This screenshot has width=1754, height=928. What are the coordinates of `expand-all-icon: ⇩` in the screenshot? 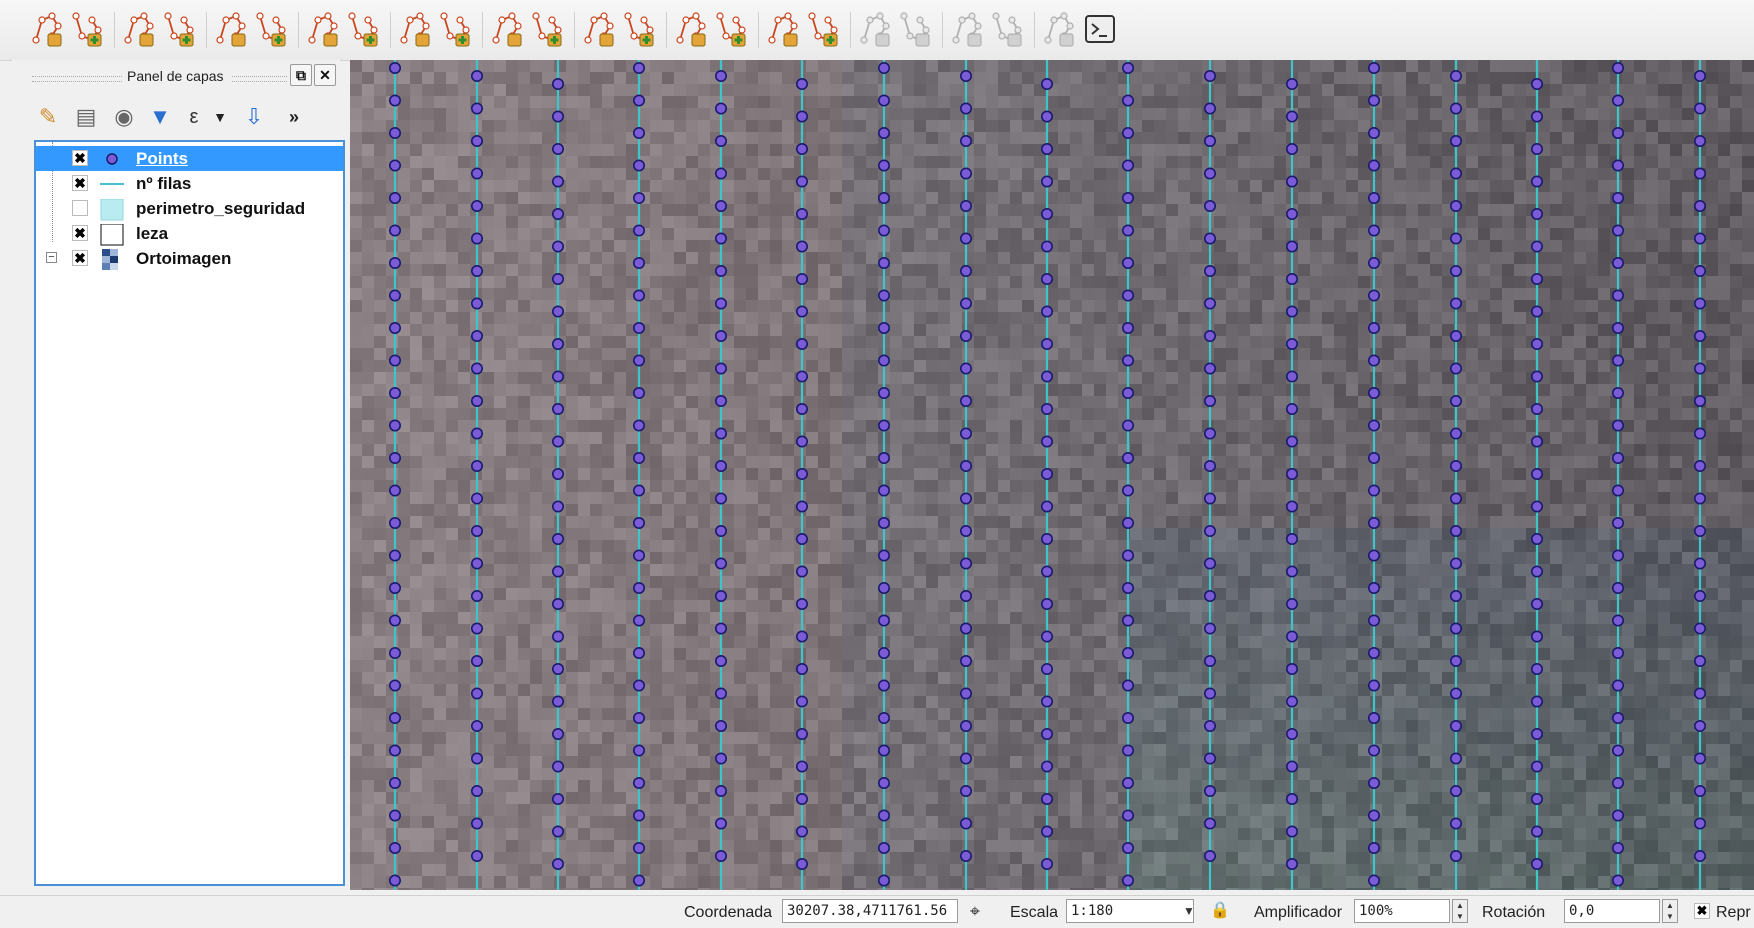 It's located at (254, 117).